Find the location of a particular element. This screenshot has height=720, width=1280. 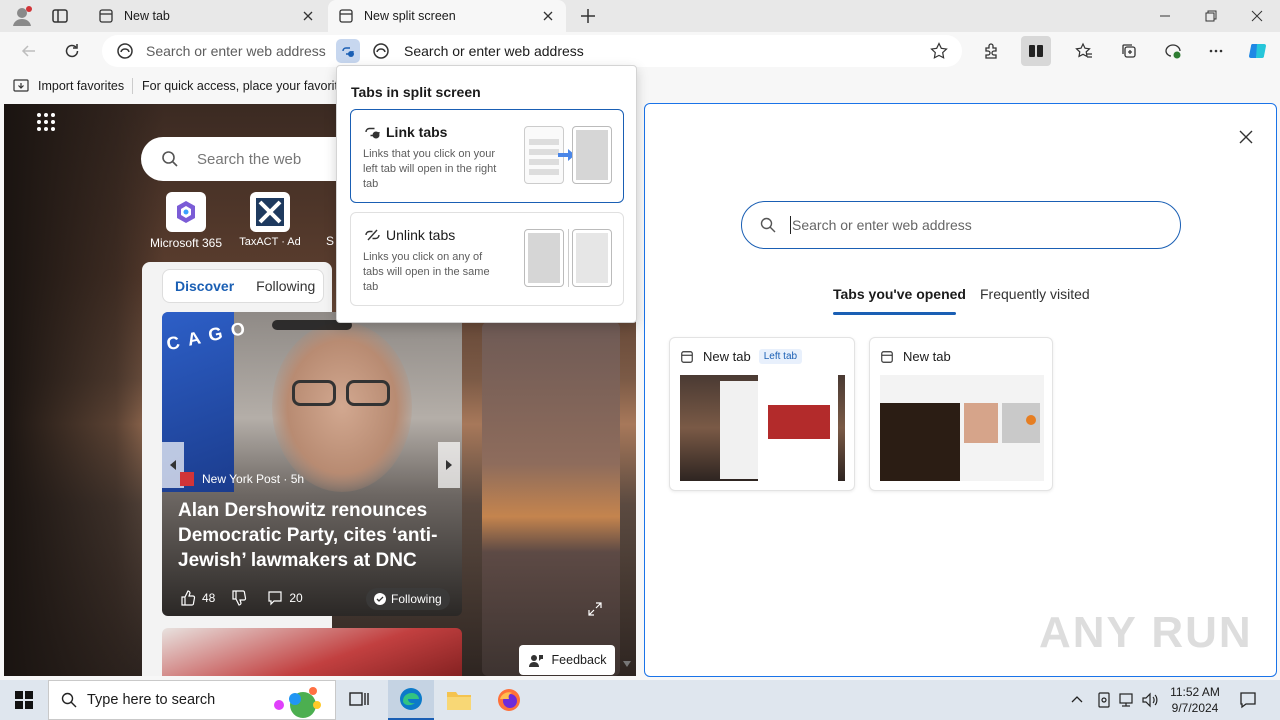

like-count: 48 is located at coordinates (209, 598).